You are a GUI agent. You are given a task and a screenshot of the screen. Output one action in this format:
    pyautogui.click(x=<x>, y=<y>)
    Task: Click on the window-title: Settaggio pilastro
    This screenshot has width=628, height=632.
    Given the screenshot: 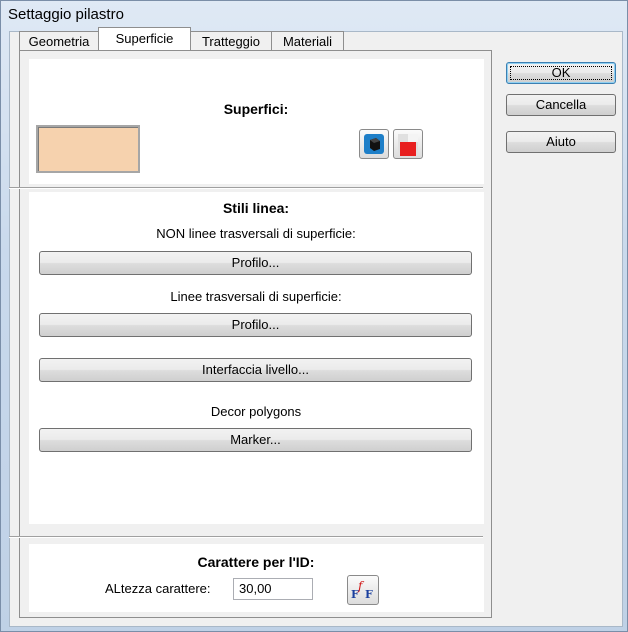 What is the action you would take?
    pyautogui.click(x=66, y=14)
    